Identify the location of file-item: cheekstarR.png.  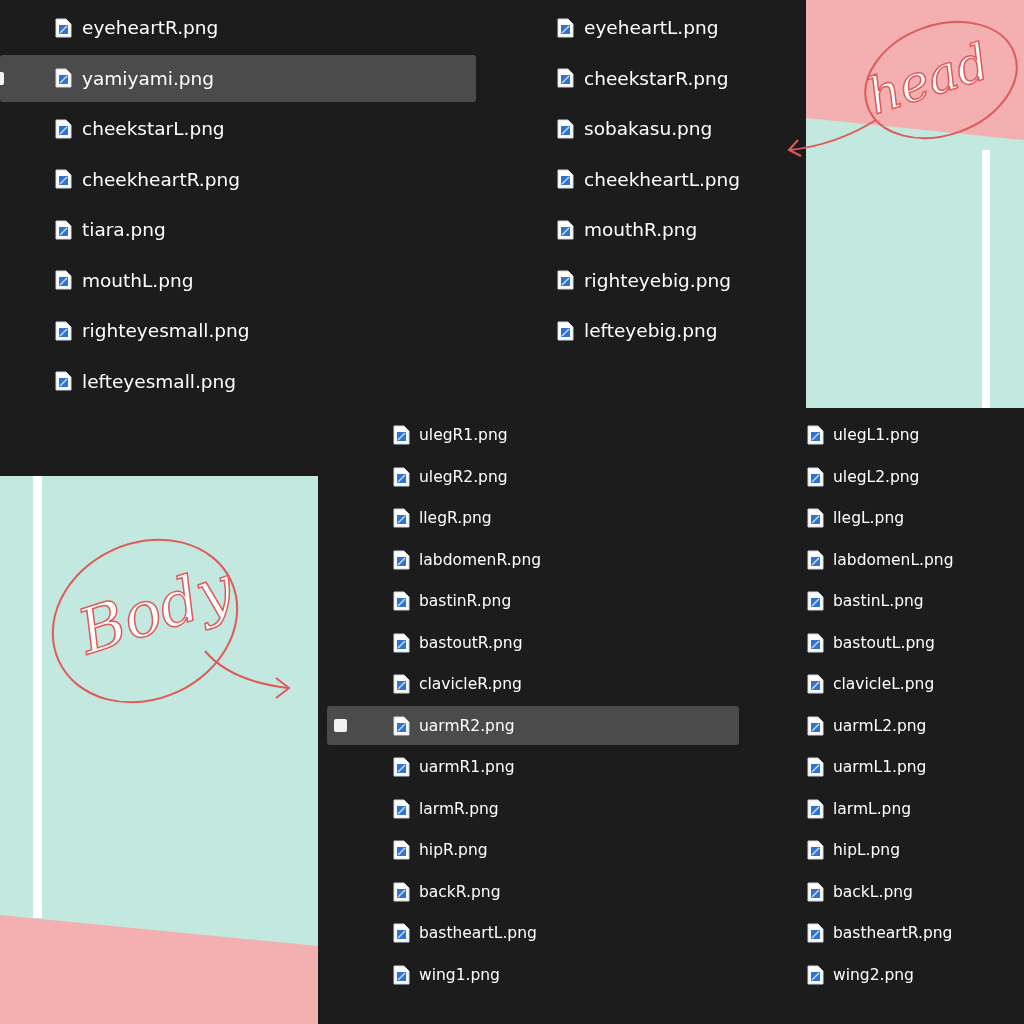
(641, 78).